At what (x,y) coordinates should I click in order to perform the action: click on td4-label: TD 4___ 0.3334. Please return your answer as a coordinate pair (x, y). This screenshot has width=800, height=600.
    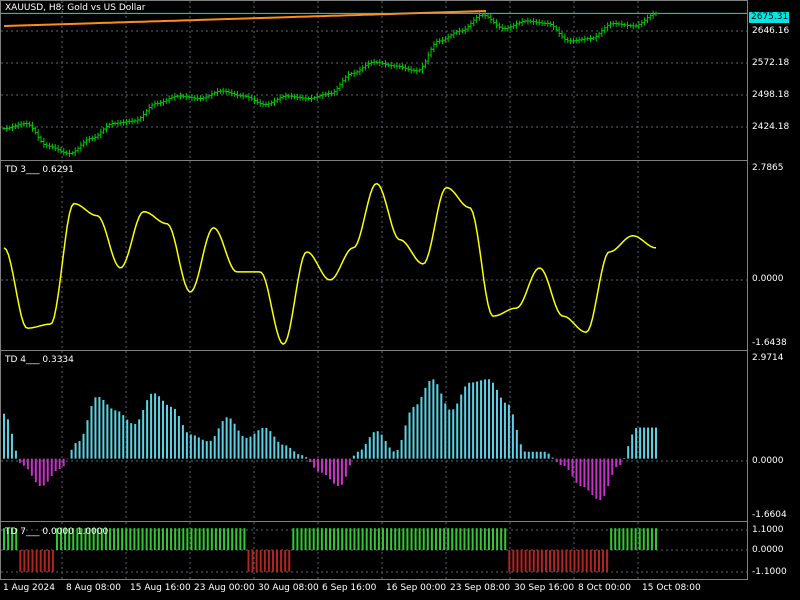
    Looking at the image, I should click on (39, 360).